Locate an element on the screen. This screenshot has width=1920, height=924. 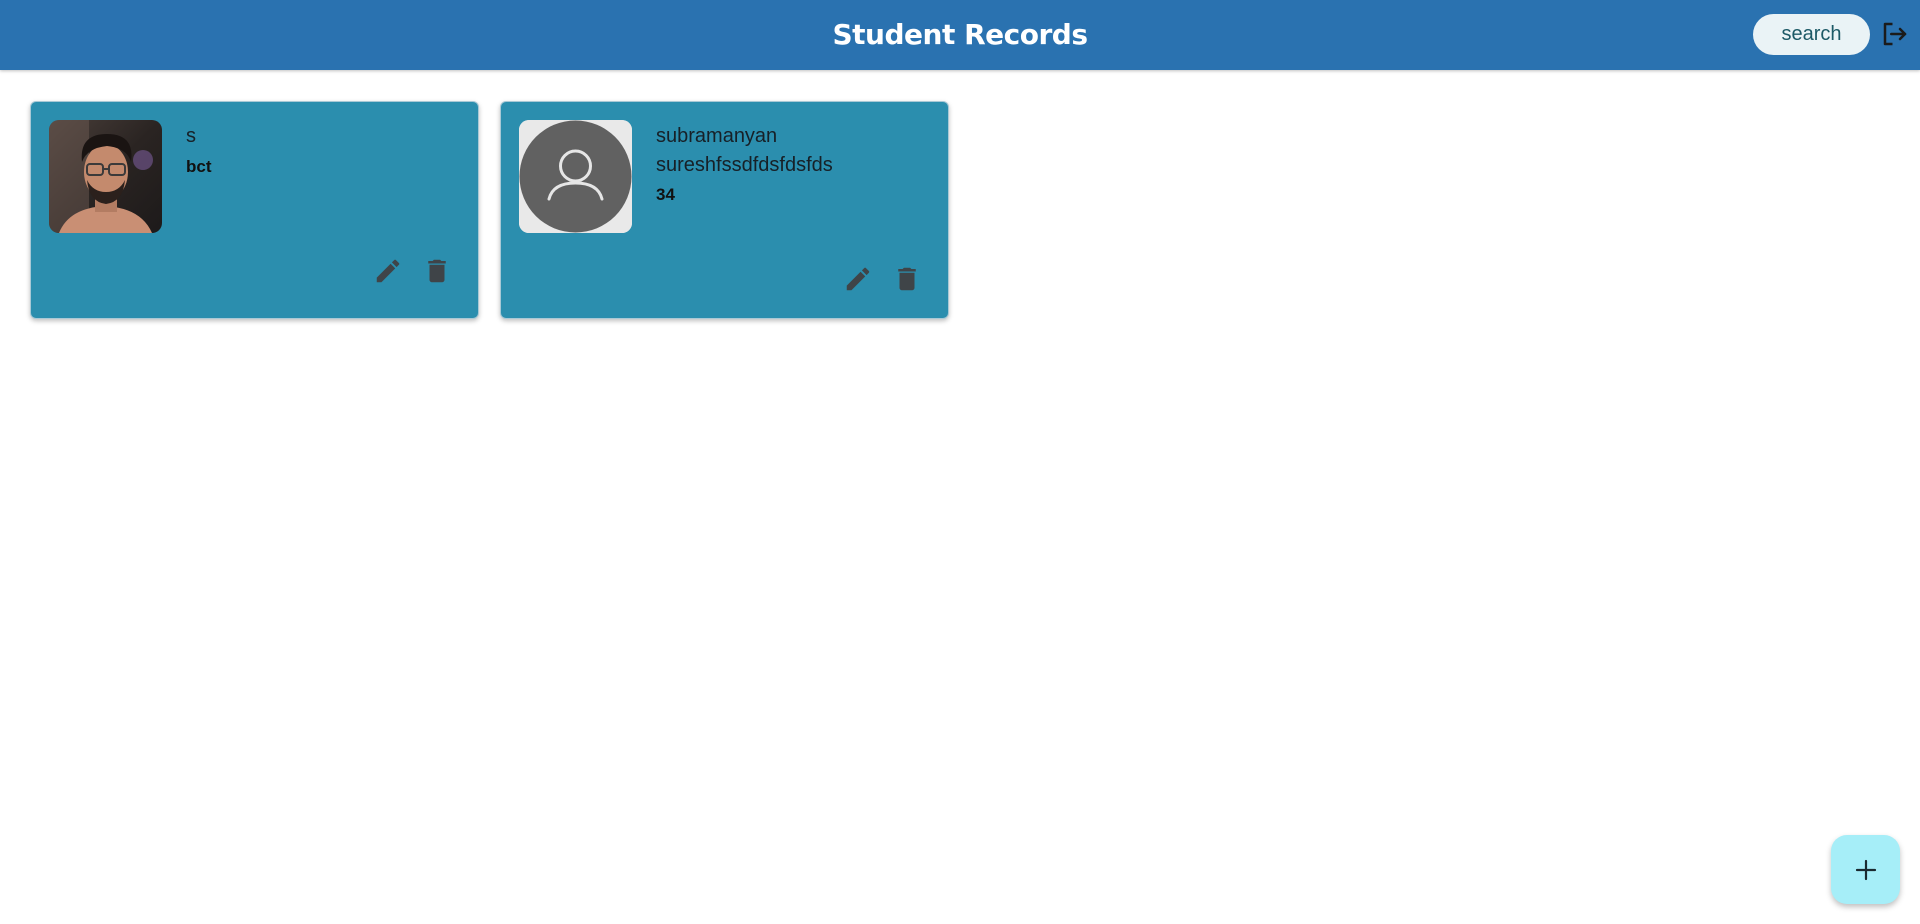
plus-icon is located at coordinates (1866, 870).